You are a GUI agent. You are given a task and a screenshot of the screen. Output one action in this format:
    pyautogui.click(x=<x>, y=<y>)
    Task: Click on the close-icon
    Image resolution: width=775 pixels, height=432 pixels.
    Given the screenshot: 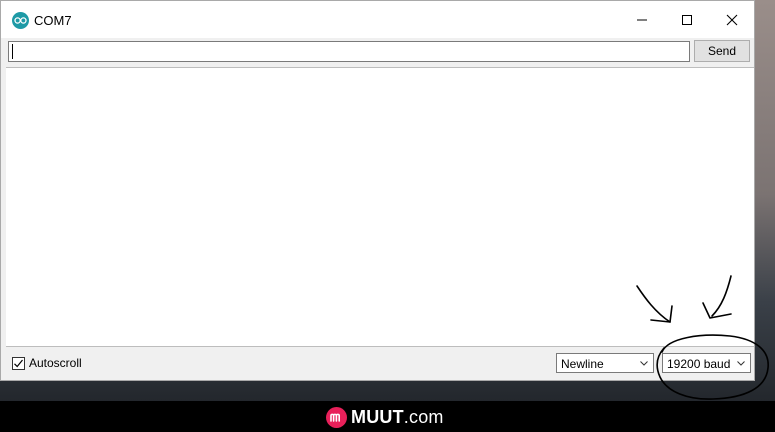 What is the action you would take?
    pyautogui.click(x=732, y=19)
    